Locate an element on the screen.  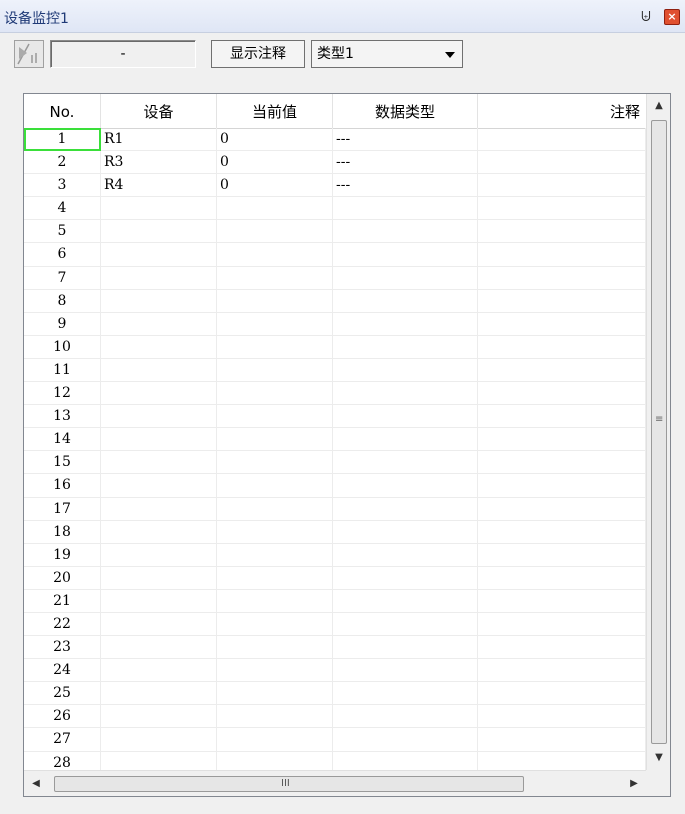
table-row: 3 R4 0 --- is located at coordinates (335, 186).